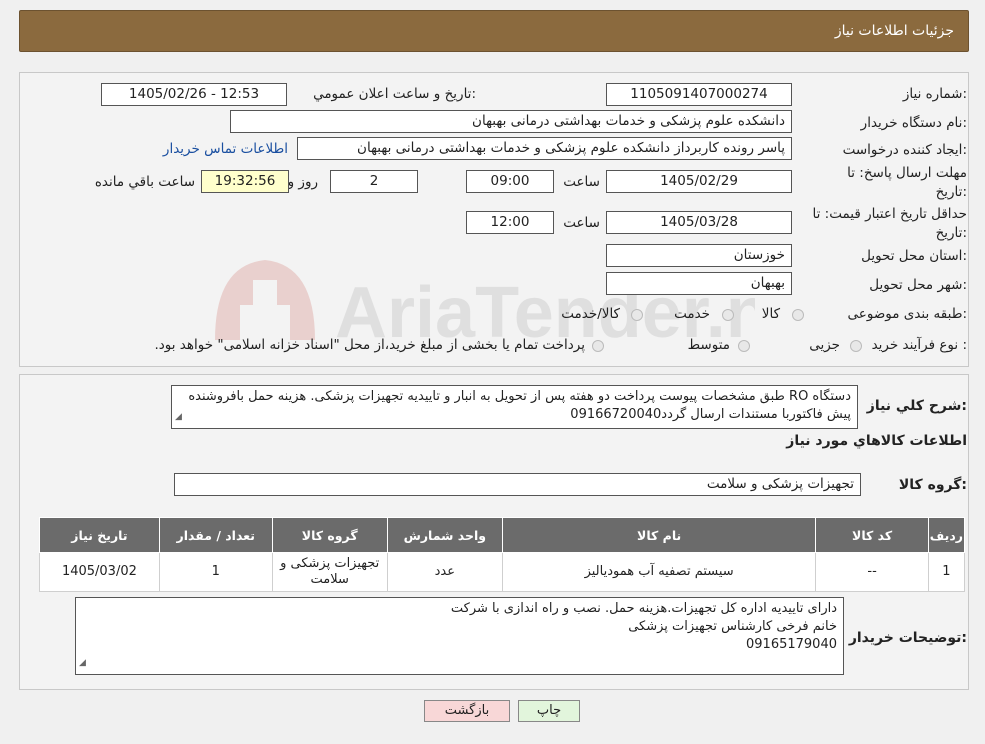  I want to click on days-label: روز و, so click(302, 182).